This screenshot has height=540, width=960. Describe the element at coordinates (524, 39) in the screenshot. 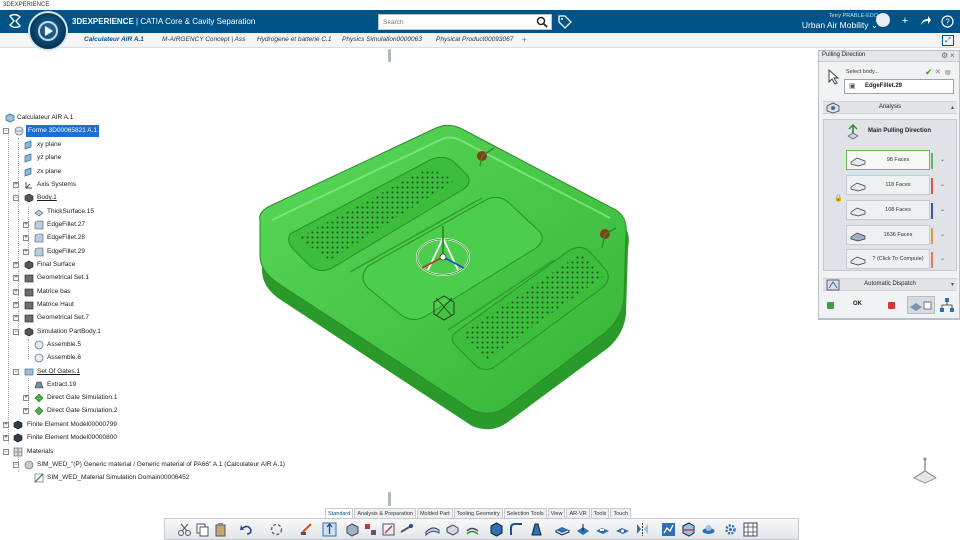

I see `add-tab-button: +` at that location.